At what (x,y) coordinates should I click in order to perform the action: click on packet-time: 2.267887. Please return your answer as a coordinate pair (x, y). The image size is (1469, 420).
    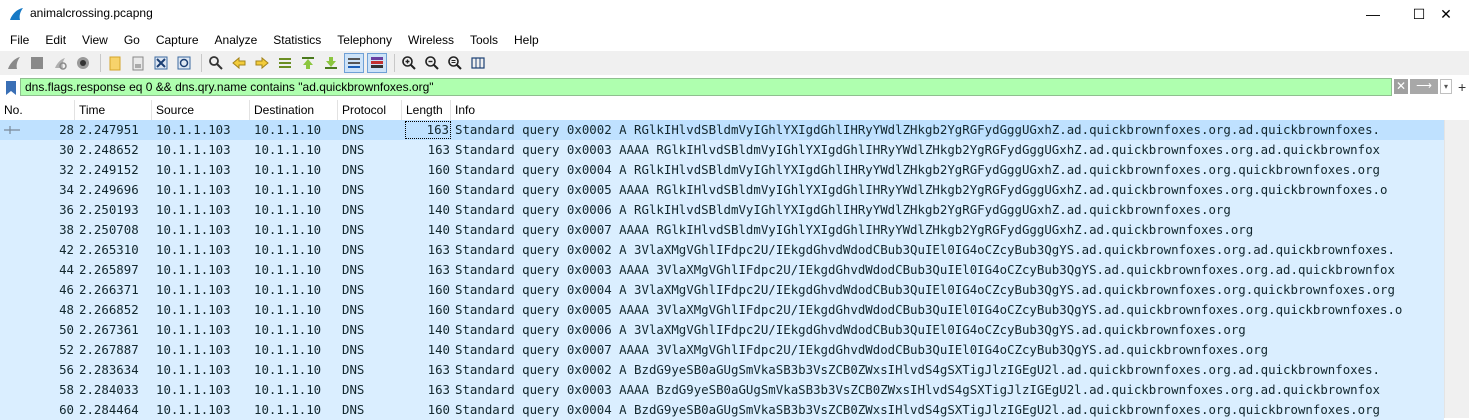
    Looking at the image, I should click on (109, 349).